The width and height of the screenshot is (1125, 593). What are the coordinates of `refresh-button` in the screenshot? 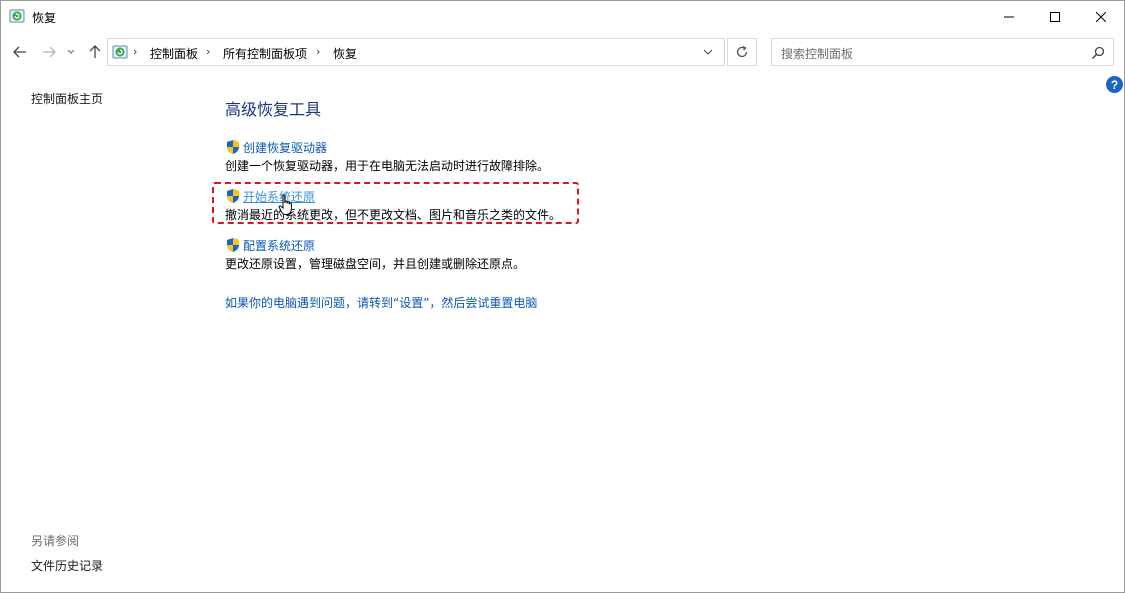 It's located at (742, 52).